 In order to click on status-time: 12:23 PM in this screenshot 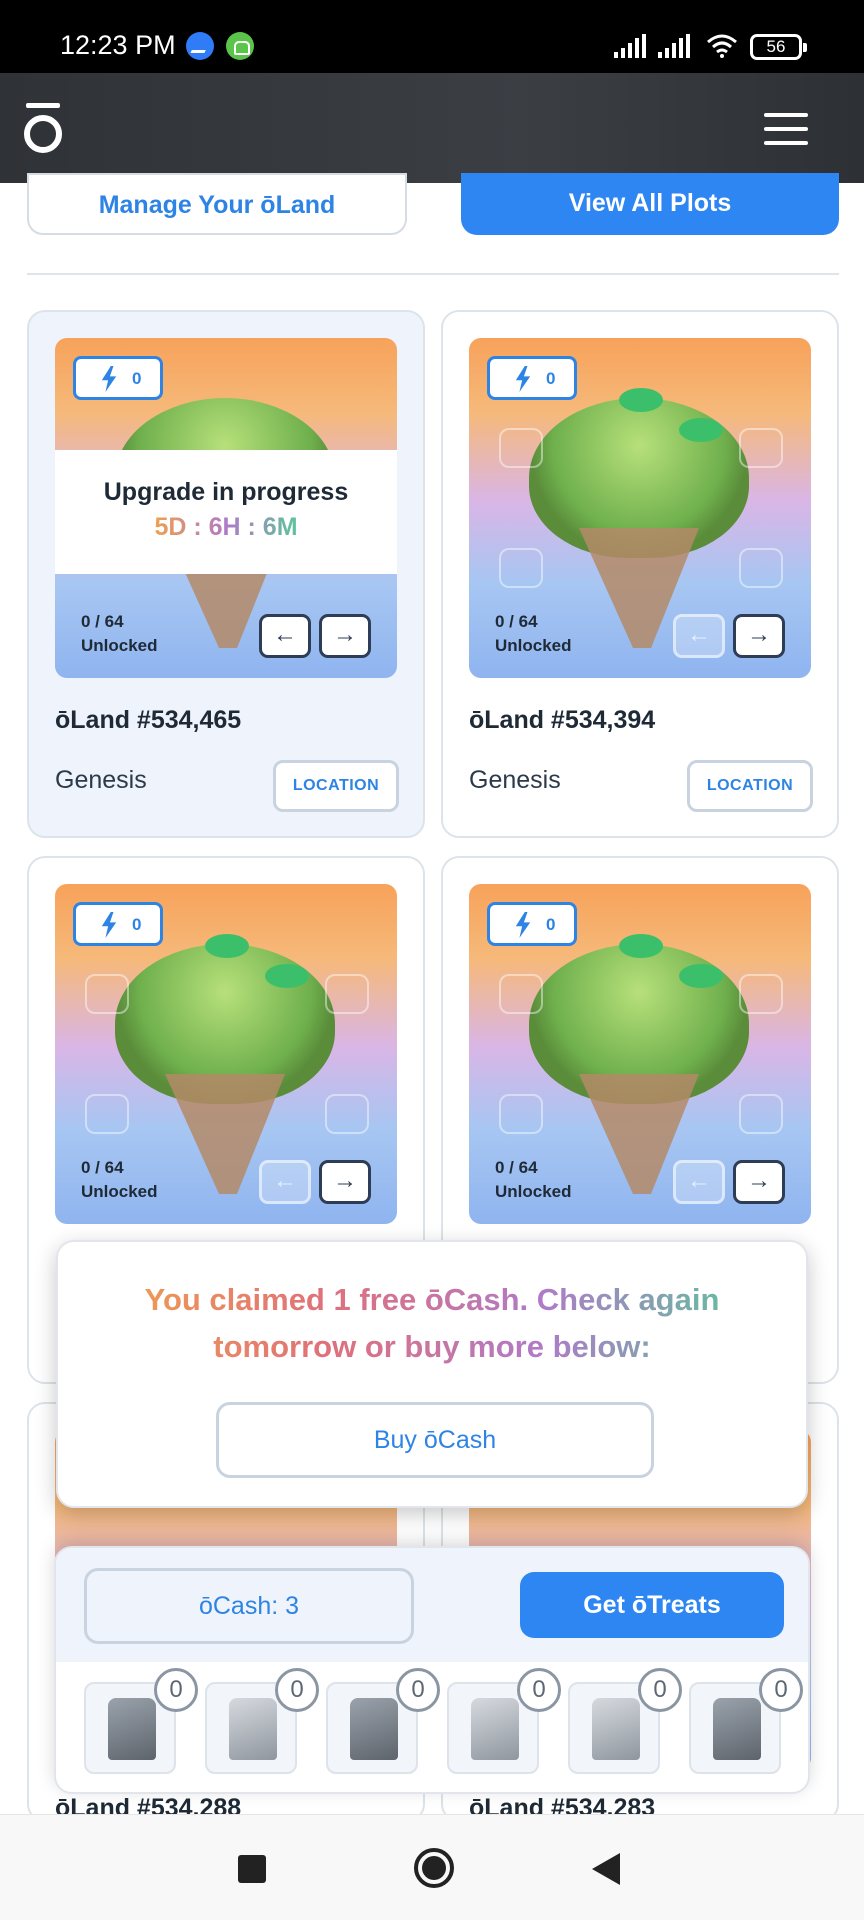, I will do `click(118, 45)`.